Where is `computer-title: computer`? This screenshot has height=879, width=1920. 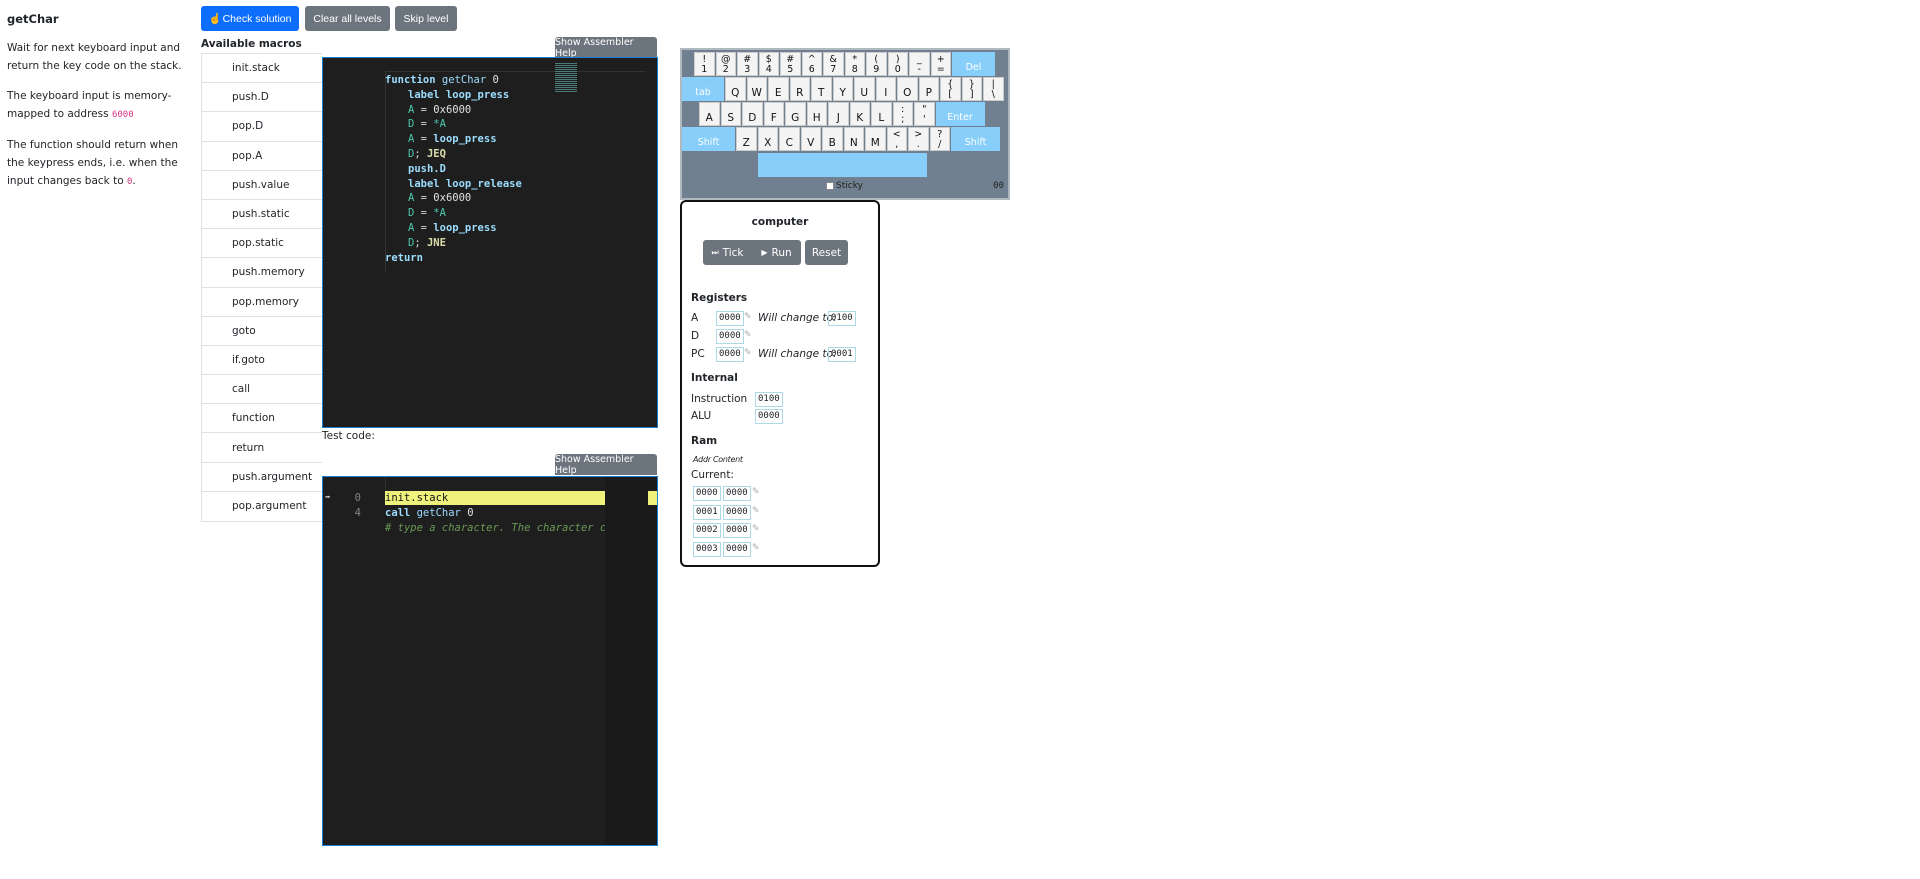
computer-title: computer is located at coordinates (780, 222).